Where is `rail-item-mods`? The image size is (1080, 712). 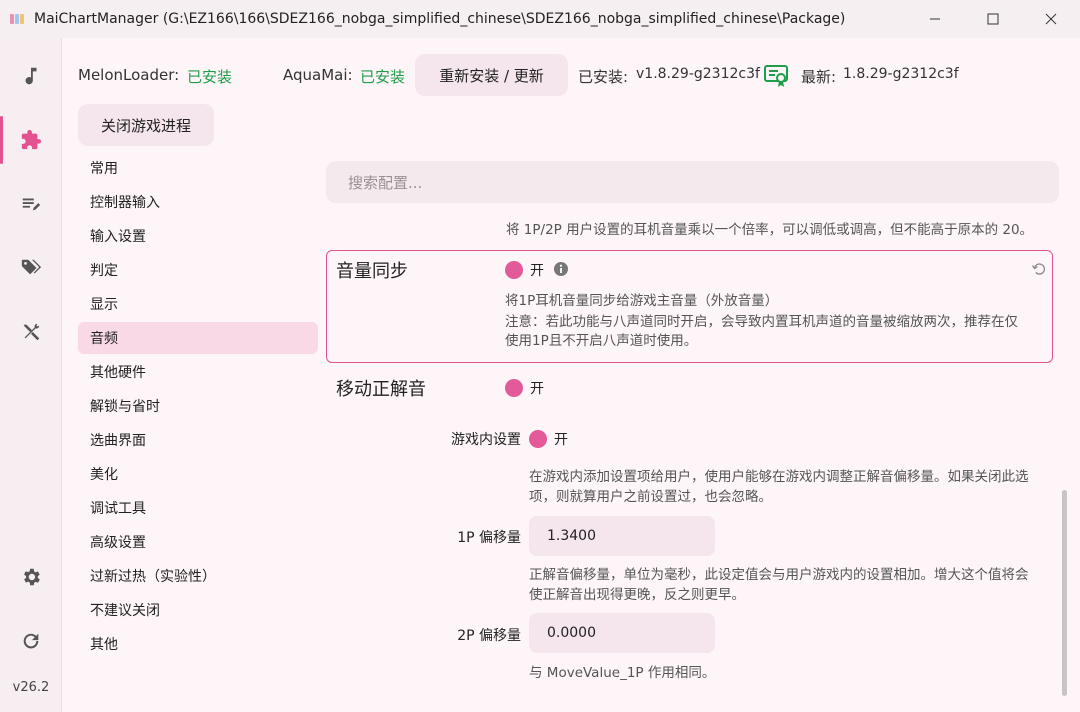
rail-item-mods is located at coordinates (31, 140).